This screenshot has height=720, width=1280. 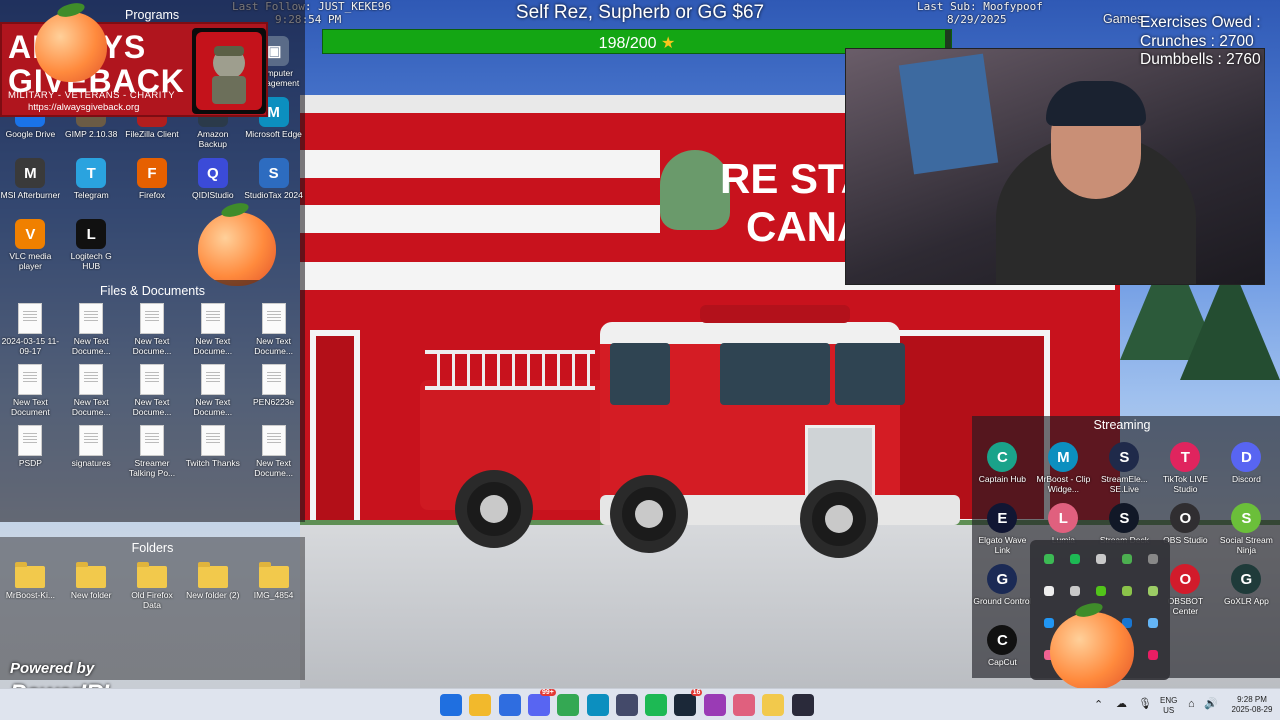 I want to click on folder-item: IMG_4854, so click(x=273, y=590).